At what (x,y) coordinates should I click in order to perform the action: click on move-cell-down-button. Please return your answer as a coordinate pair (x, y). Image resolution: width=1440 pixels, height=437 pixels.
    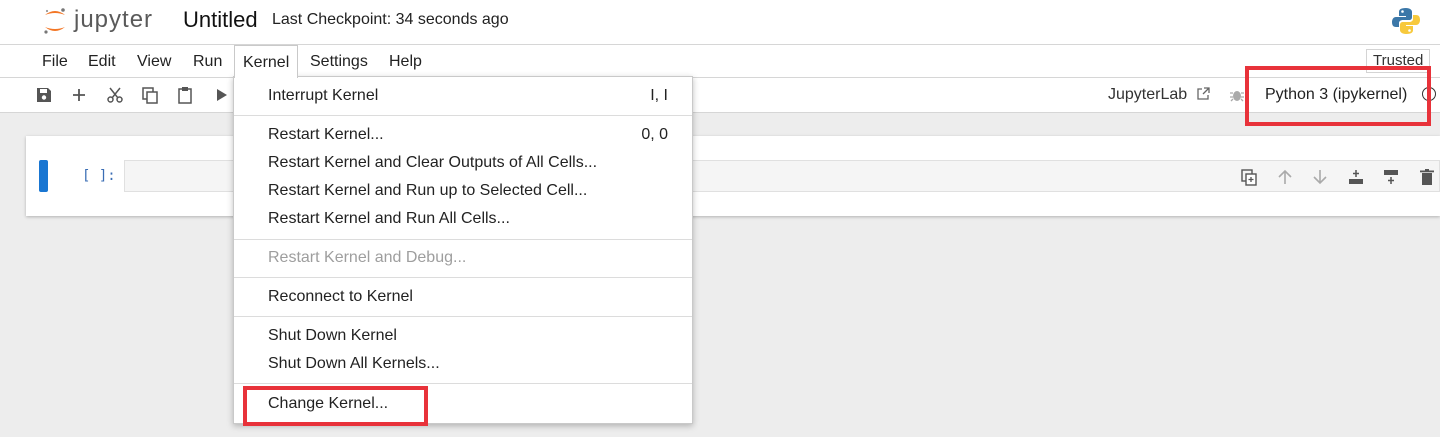
    Looking at the image, I should click on (1320, 177).